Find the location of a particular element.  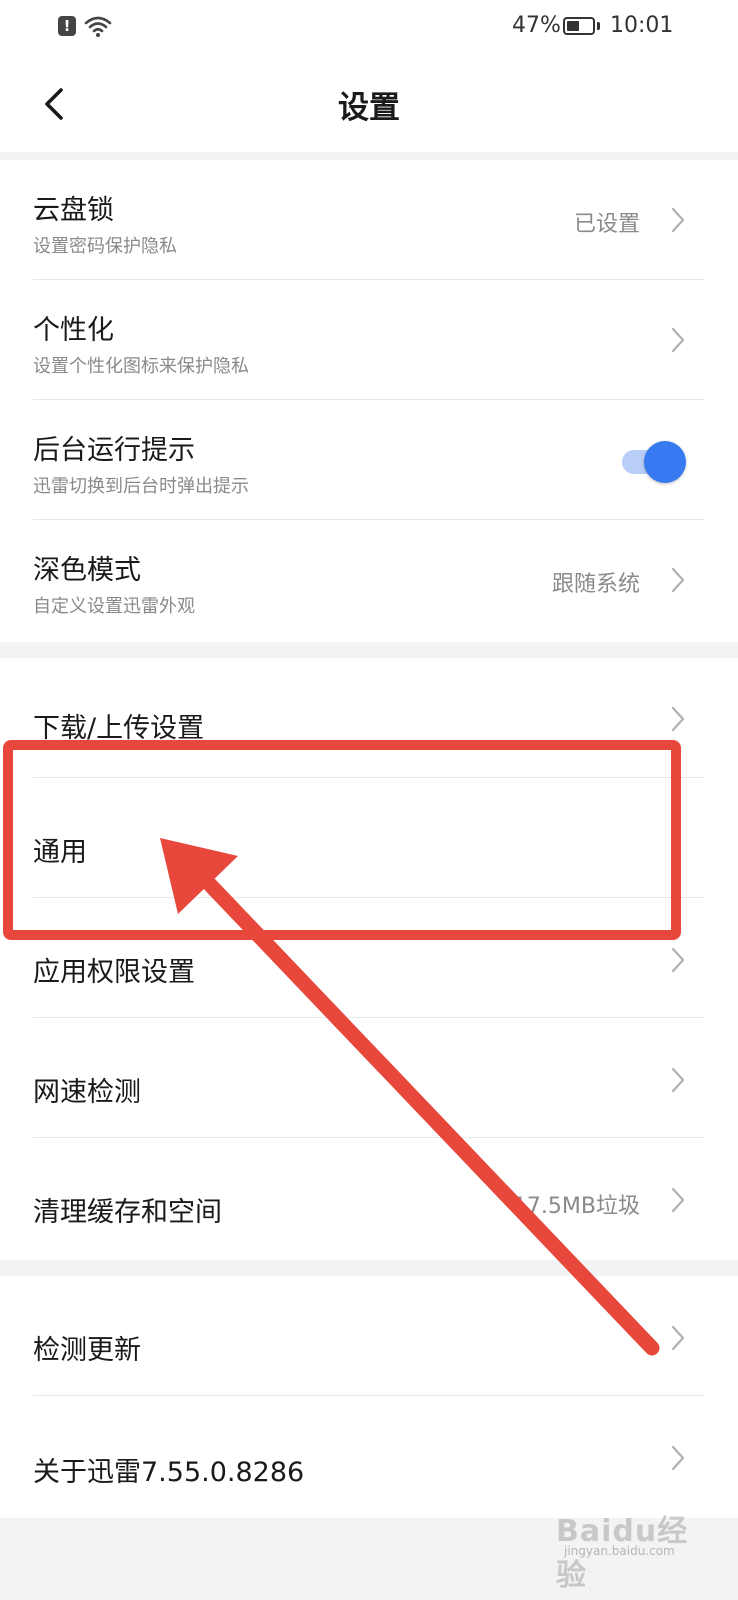

battery-icon is located at coordinates (579, 26).